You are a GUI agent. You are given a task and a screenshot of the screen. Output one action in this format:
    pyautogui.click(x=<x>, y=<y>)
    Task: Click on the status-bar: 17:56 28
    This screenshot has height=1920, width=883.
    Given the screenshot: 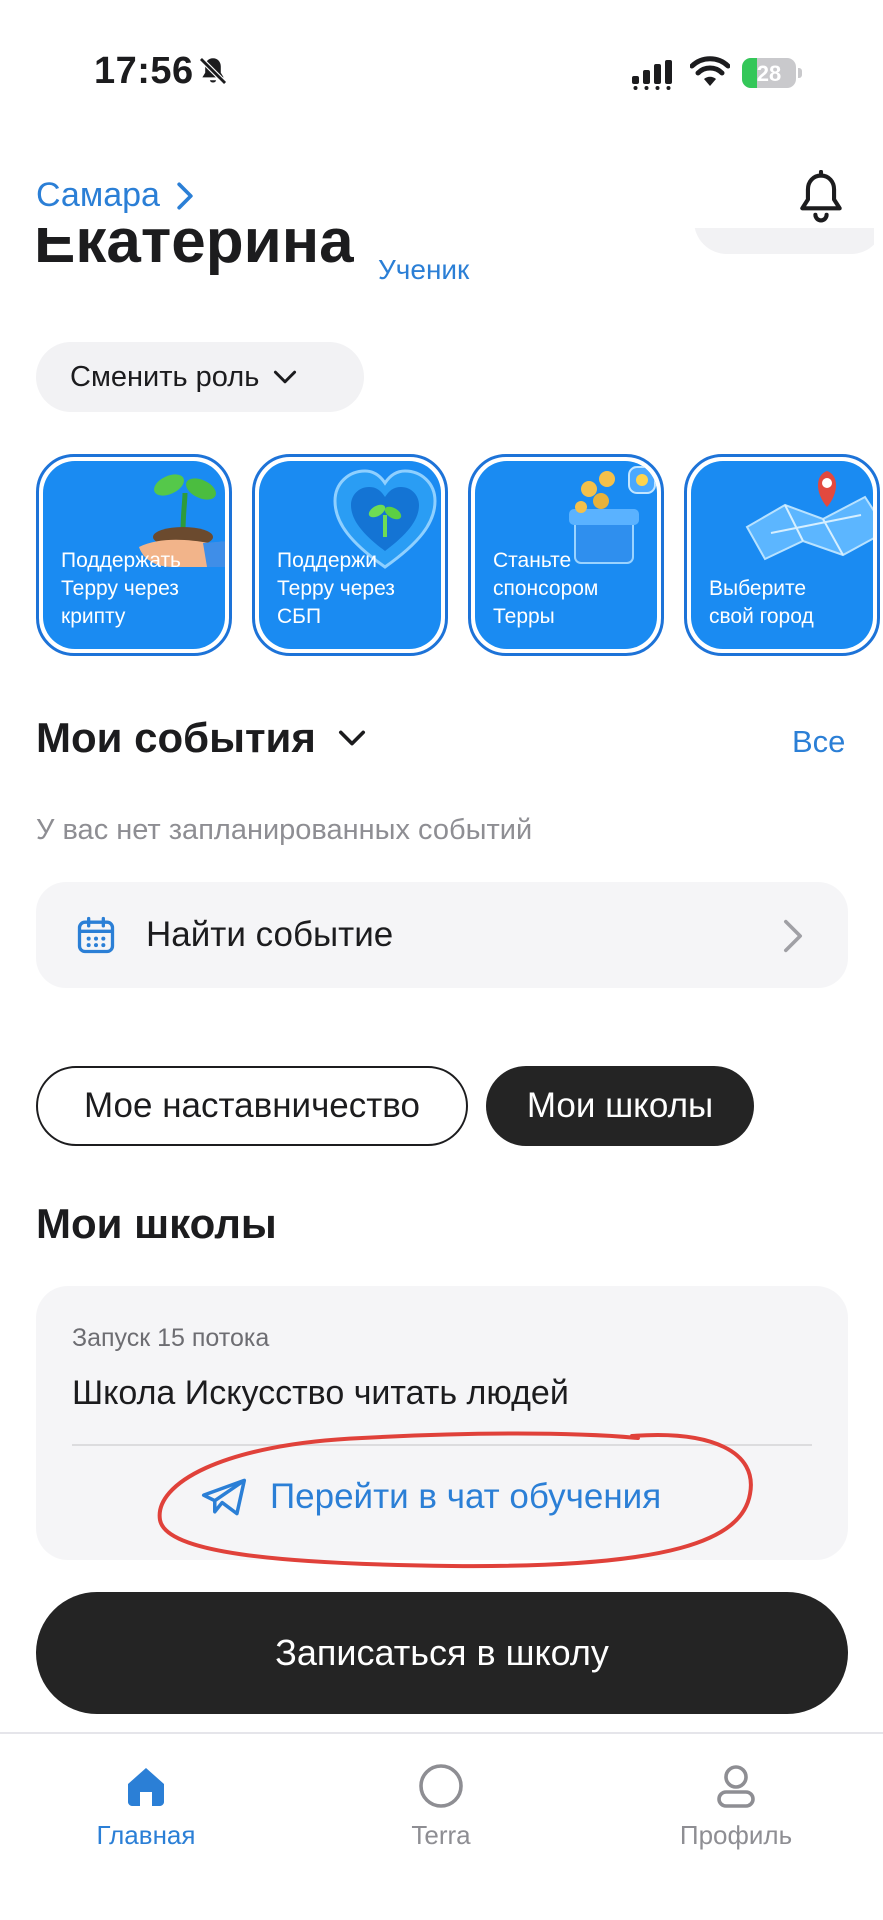 What is the action you would take?
    pyautogui.click(x=441, y=70)
    